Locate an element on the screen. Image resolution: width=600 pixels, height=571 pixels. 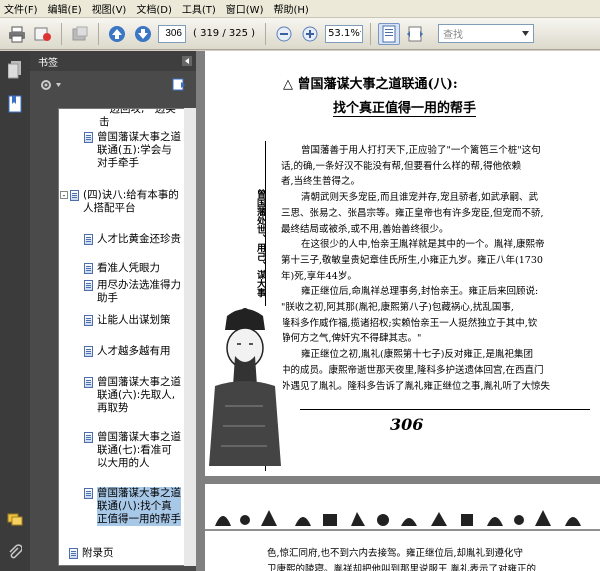
collapse-toggle: - is located at coordinates (64, 195).